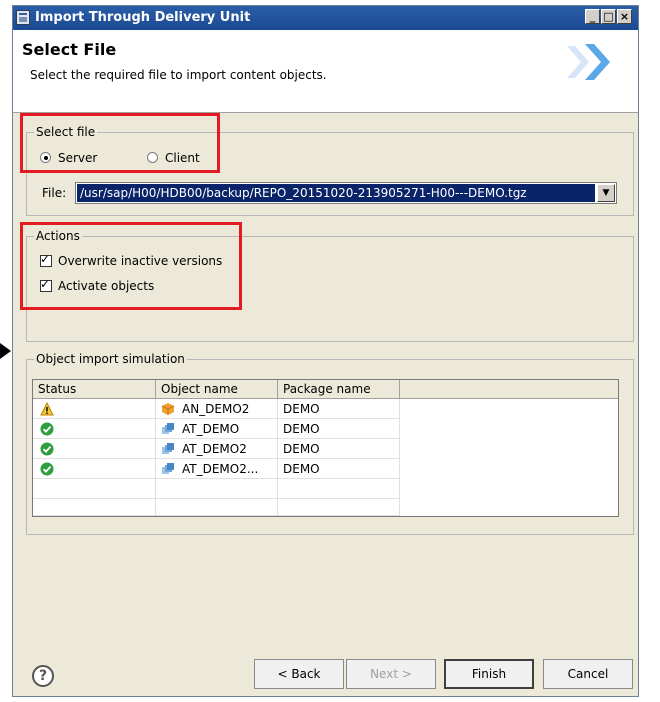 The width and height of the screenshot is (660, 702). Describe the element at coordinates (624, 16) in the screenshot. I see `close-button: ×` at that location.